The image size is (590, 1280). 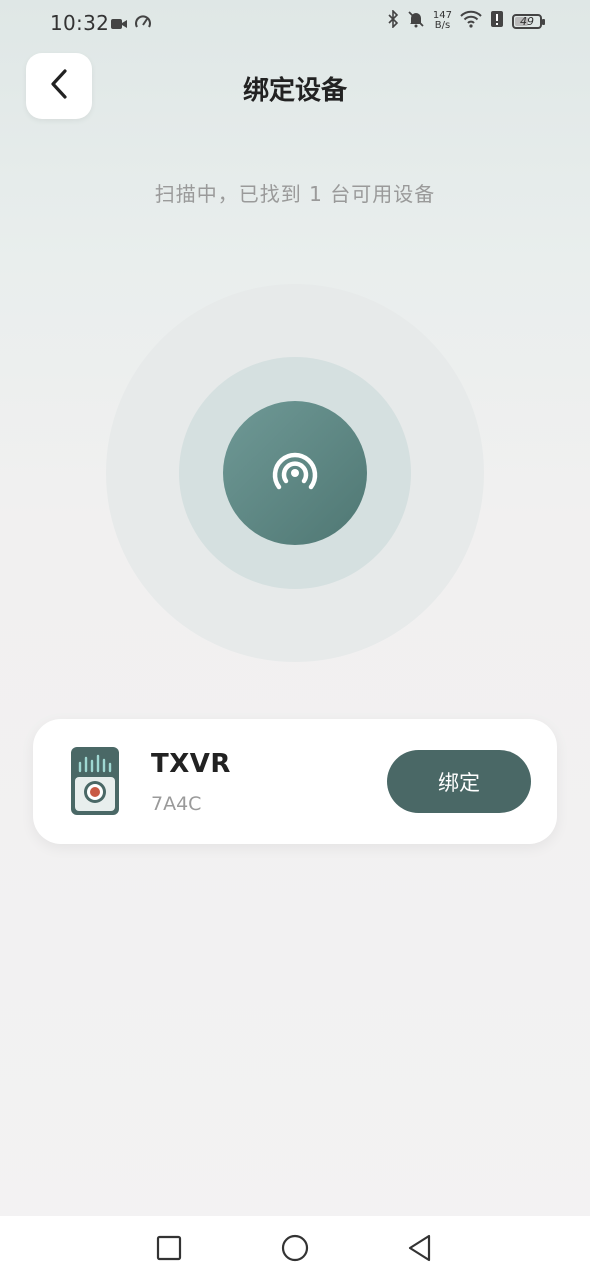 I want to click on recent-apps-icon, so click(x=169, y=1248).